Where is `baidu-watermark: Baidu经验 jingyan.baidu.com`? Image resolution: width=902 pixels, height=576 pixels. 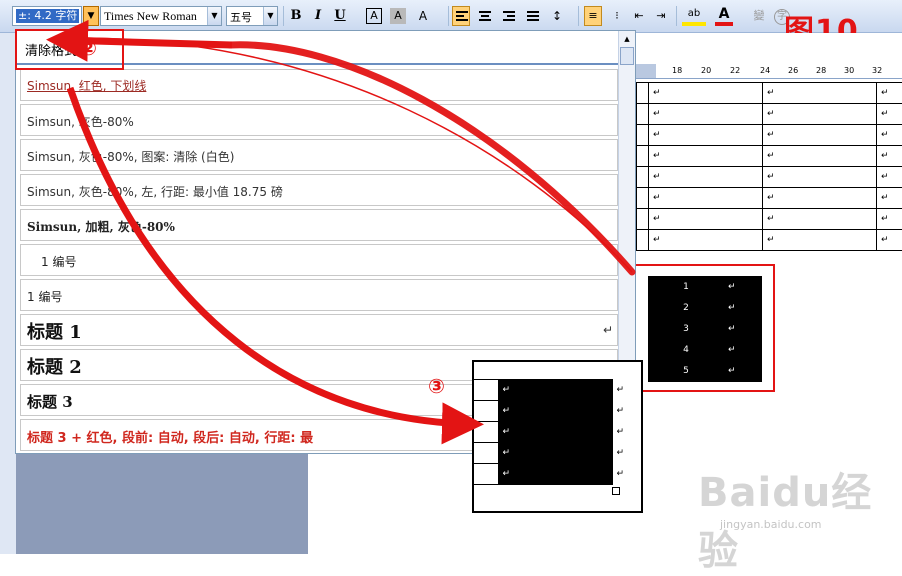 baidu-watermark: Baidu经验 jingyan.baidu.com is located at coordinates (800, 518).